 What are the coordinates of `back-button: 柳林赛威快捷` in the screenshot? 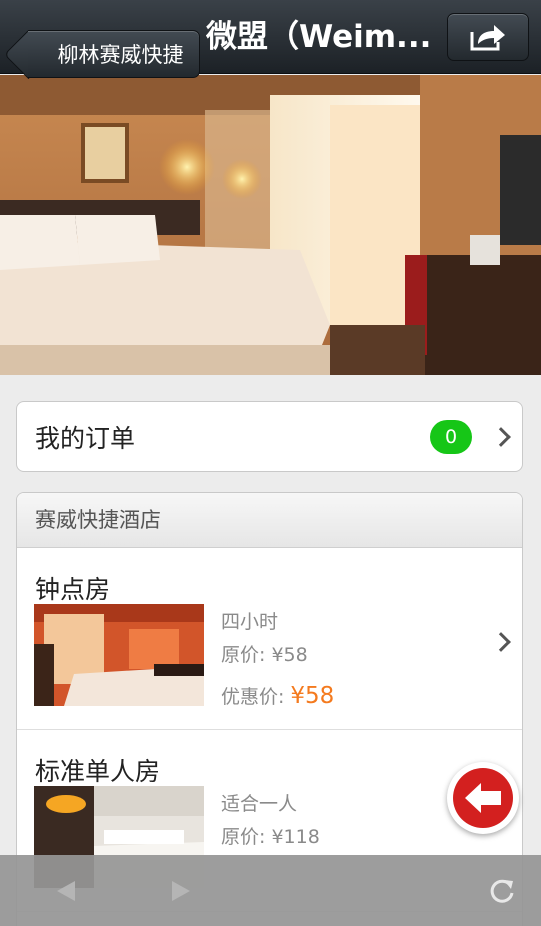 It's located at (114, 54).